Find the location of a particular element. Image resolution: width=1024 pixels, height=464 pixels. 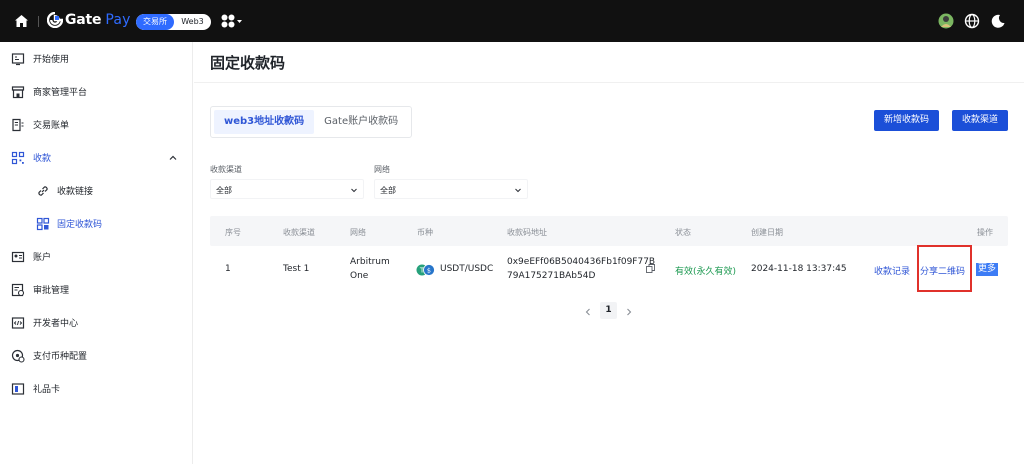

sidebar-item-developer-center: 开发者中心 is located at coordinates (96, 322).